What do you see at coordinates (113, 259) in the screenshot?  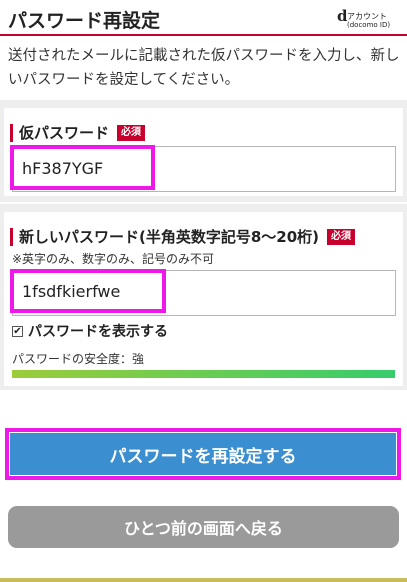 I see `new-password-note: ※英字のみ、数字のみ、記号のみ不可` at bounding box center [113, 259].